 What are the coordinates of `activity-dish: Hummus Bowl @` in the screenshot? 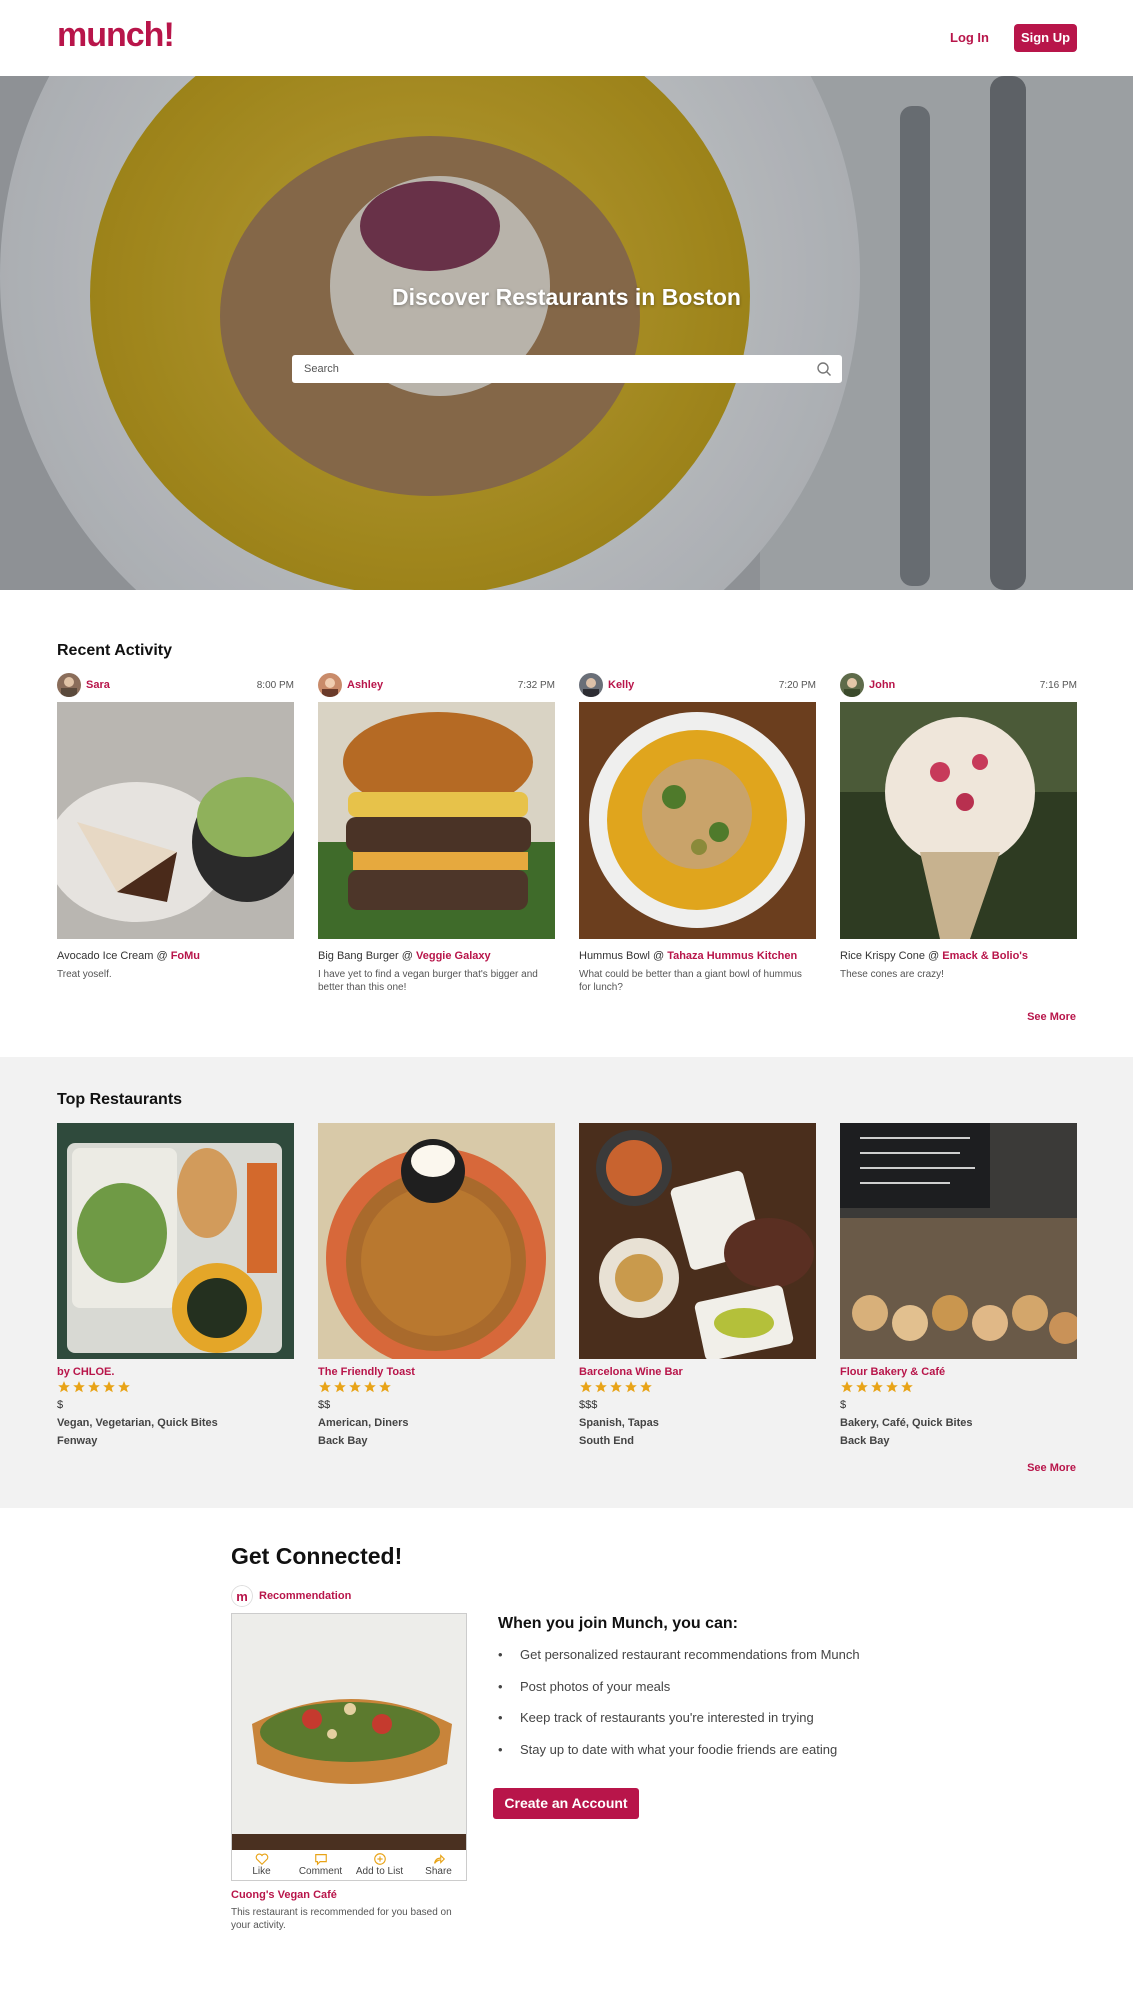 It's located at (623, 956).